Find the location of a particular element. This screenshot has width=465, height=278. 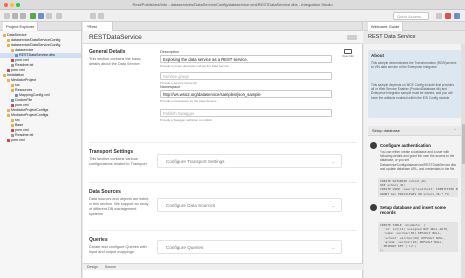

main-toolbar: Quick Access is located at coordinates (232, 16).